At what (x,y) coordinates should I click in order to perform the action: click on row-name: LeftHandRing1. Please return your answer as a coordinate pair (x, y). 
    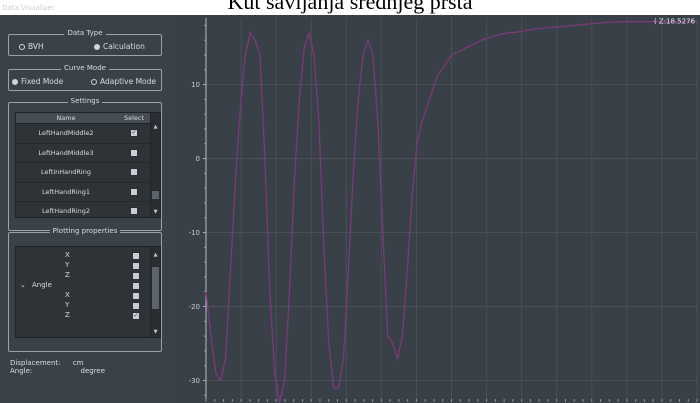
    Looking at the image, I should click on (66, 191).